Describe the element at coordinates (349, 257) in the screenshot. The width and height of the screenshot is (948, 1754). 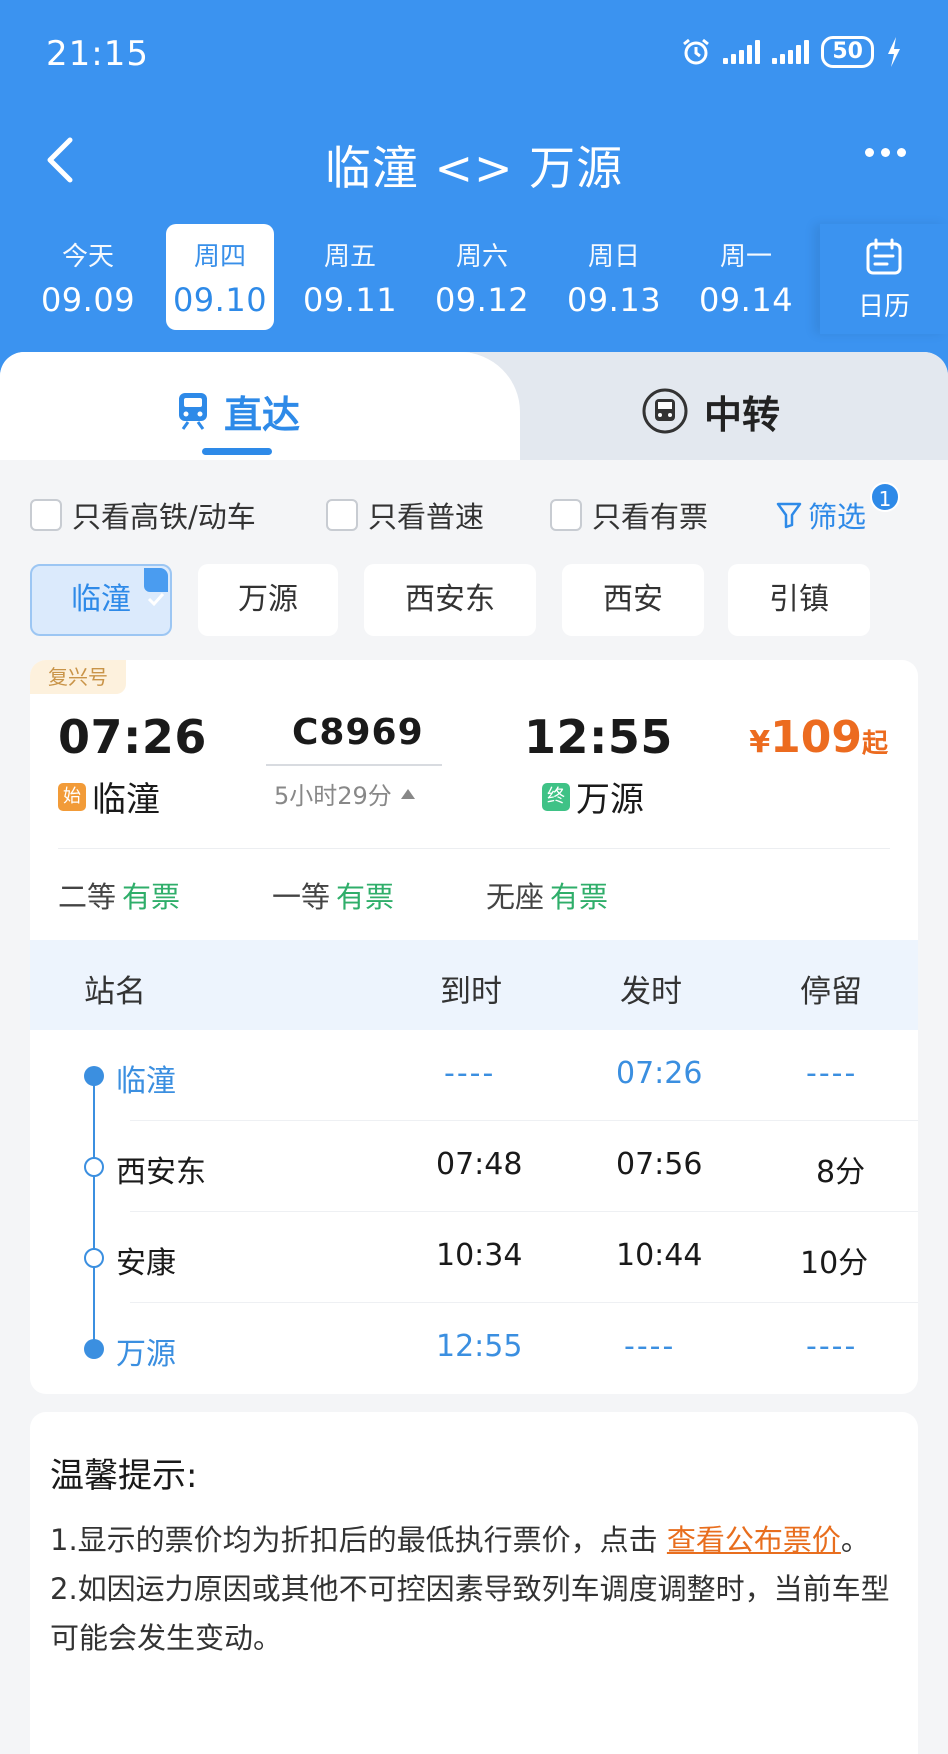
I see `date-weekday: 周五` at that location.